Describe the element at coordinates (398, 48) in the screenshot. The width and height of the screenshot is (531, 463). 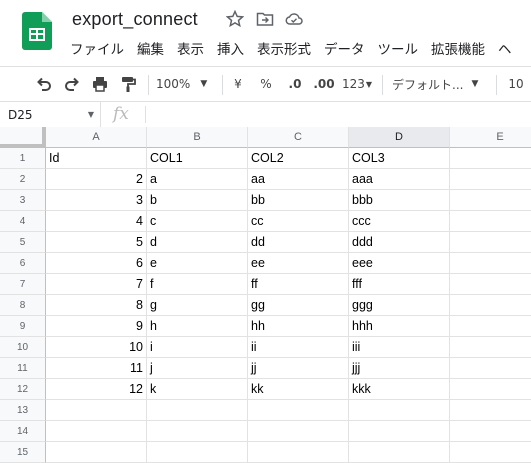
I see `menu-tools: ツール` at that location.